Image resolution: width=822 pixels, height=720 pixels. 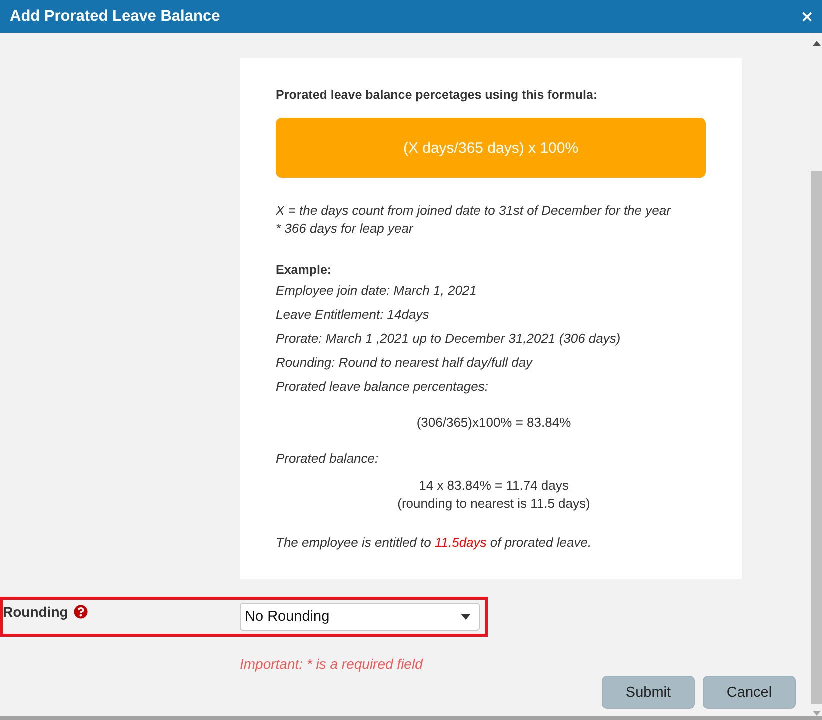 What do you see at coordinates (353, 315) in the screenshot?
I see `example-line: Leave Entitlement: 14days` at bounding box center [353, 315].